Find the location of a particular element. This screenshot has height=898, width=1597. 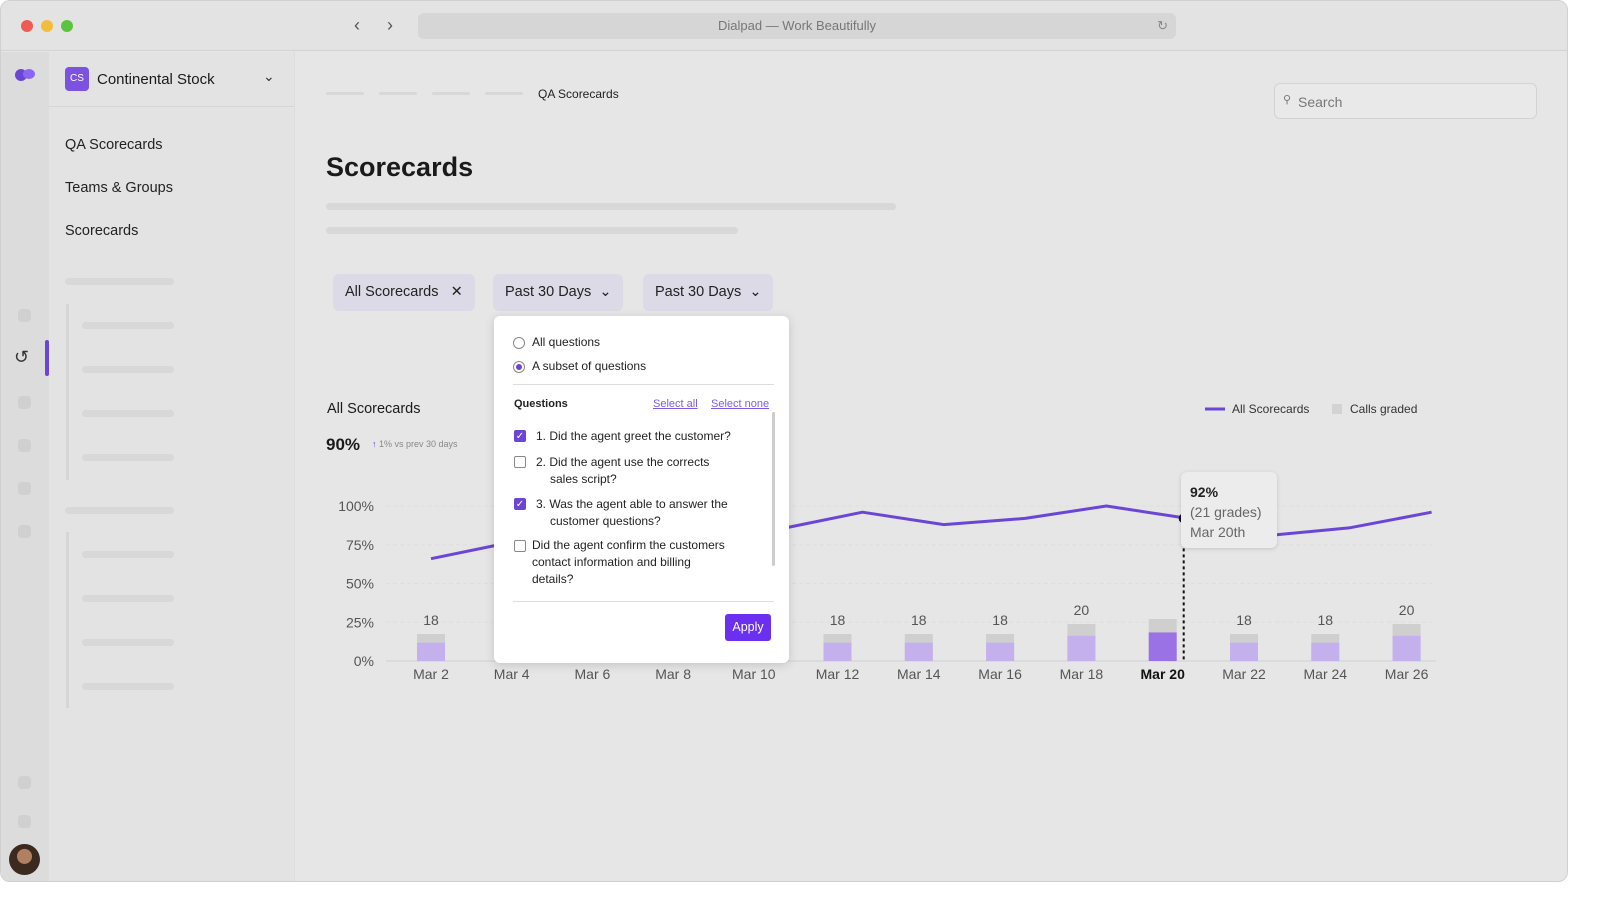

question-label: contact information and billing is located at coordinates (611, 562).